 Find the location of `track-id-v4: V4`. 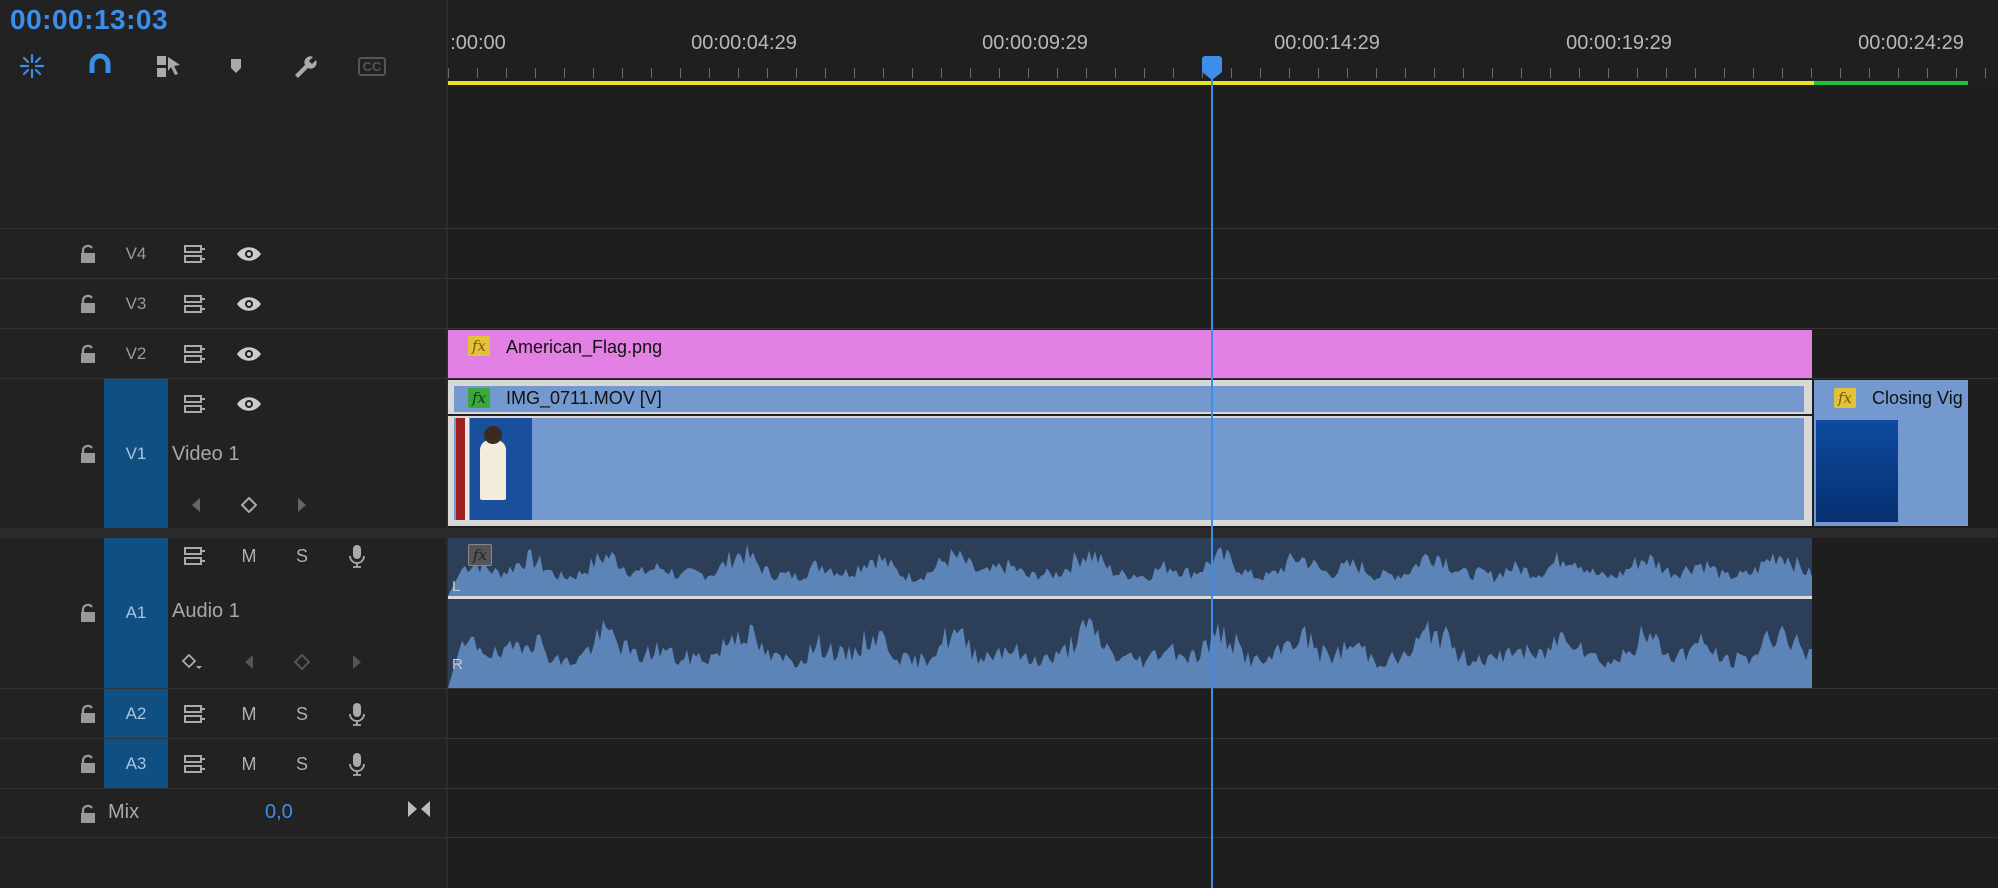

track-id-v4: V4 is located at coordinates (136, 253).